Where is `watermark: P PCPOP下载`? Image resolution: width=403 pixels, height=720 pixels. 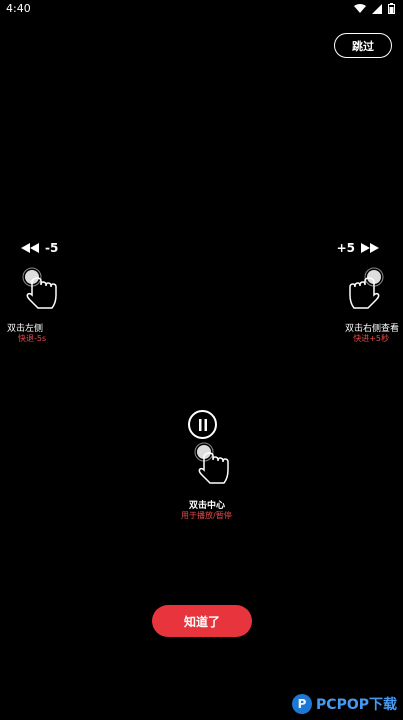
watermark: P PCPOP下载 is located at coordinates (344, 704).